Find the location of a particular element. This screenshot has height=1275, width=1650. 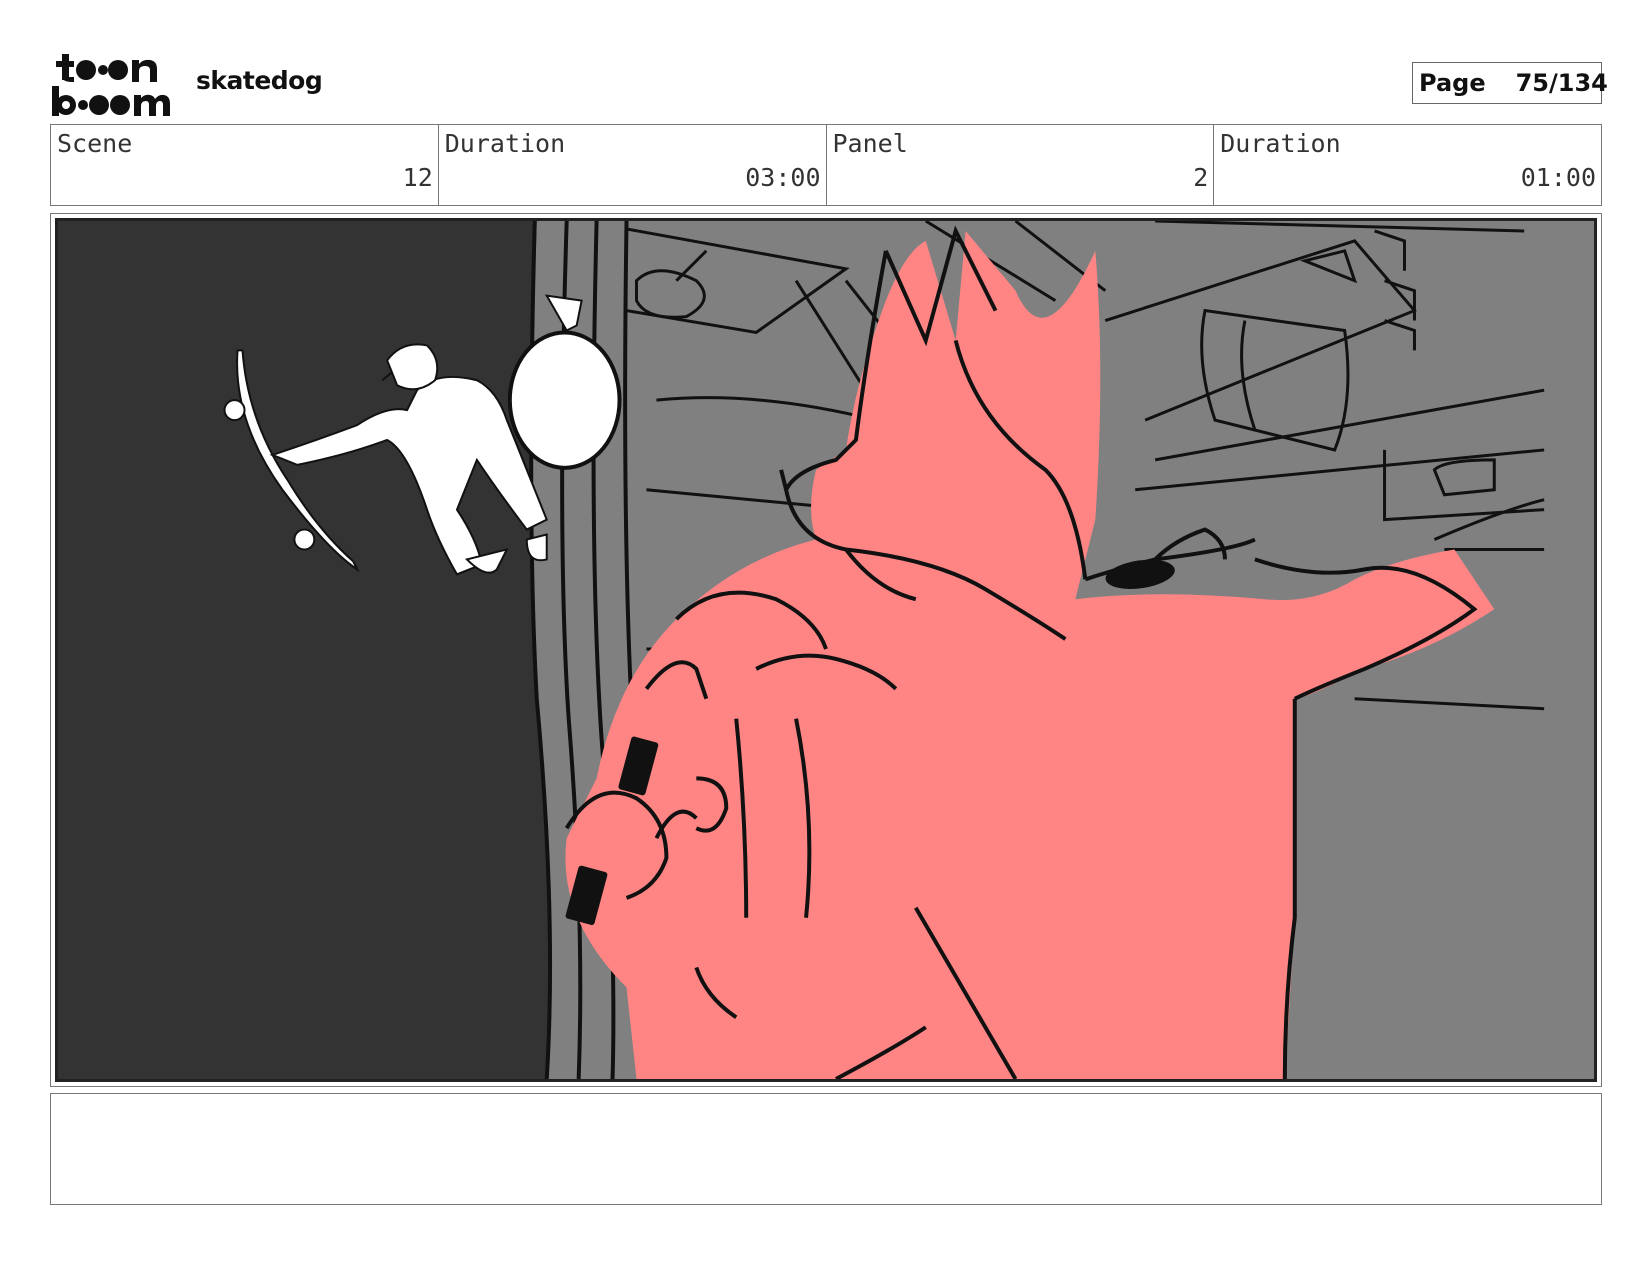

panel-label: Panel is located at coordinates (870, 143).